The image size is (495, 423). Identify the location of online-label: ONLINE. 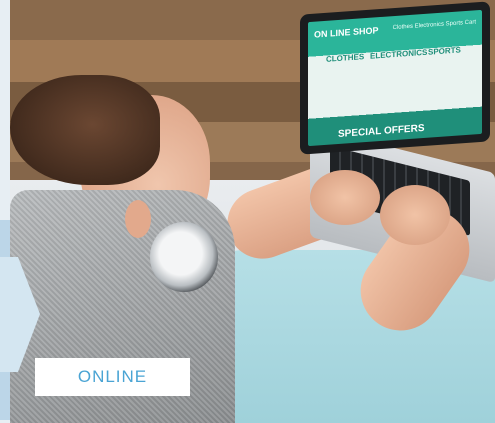
(112, 376).